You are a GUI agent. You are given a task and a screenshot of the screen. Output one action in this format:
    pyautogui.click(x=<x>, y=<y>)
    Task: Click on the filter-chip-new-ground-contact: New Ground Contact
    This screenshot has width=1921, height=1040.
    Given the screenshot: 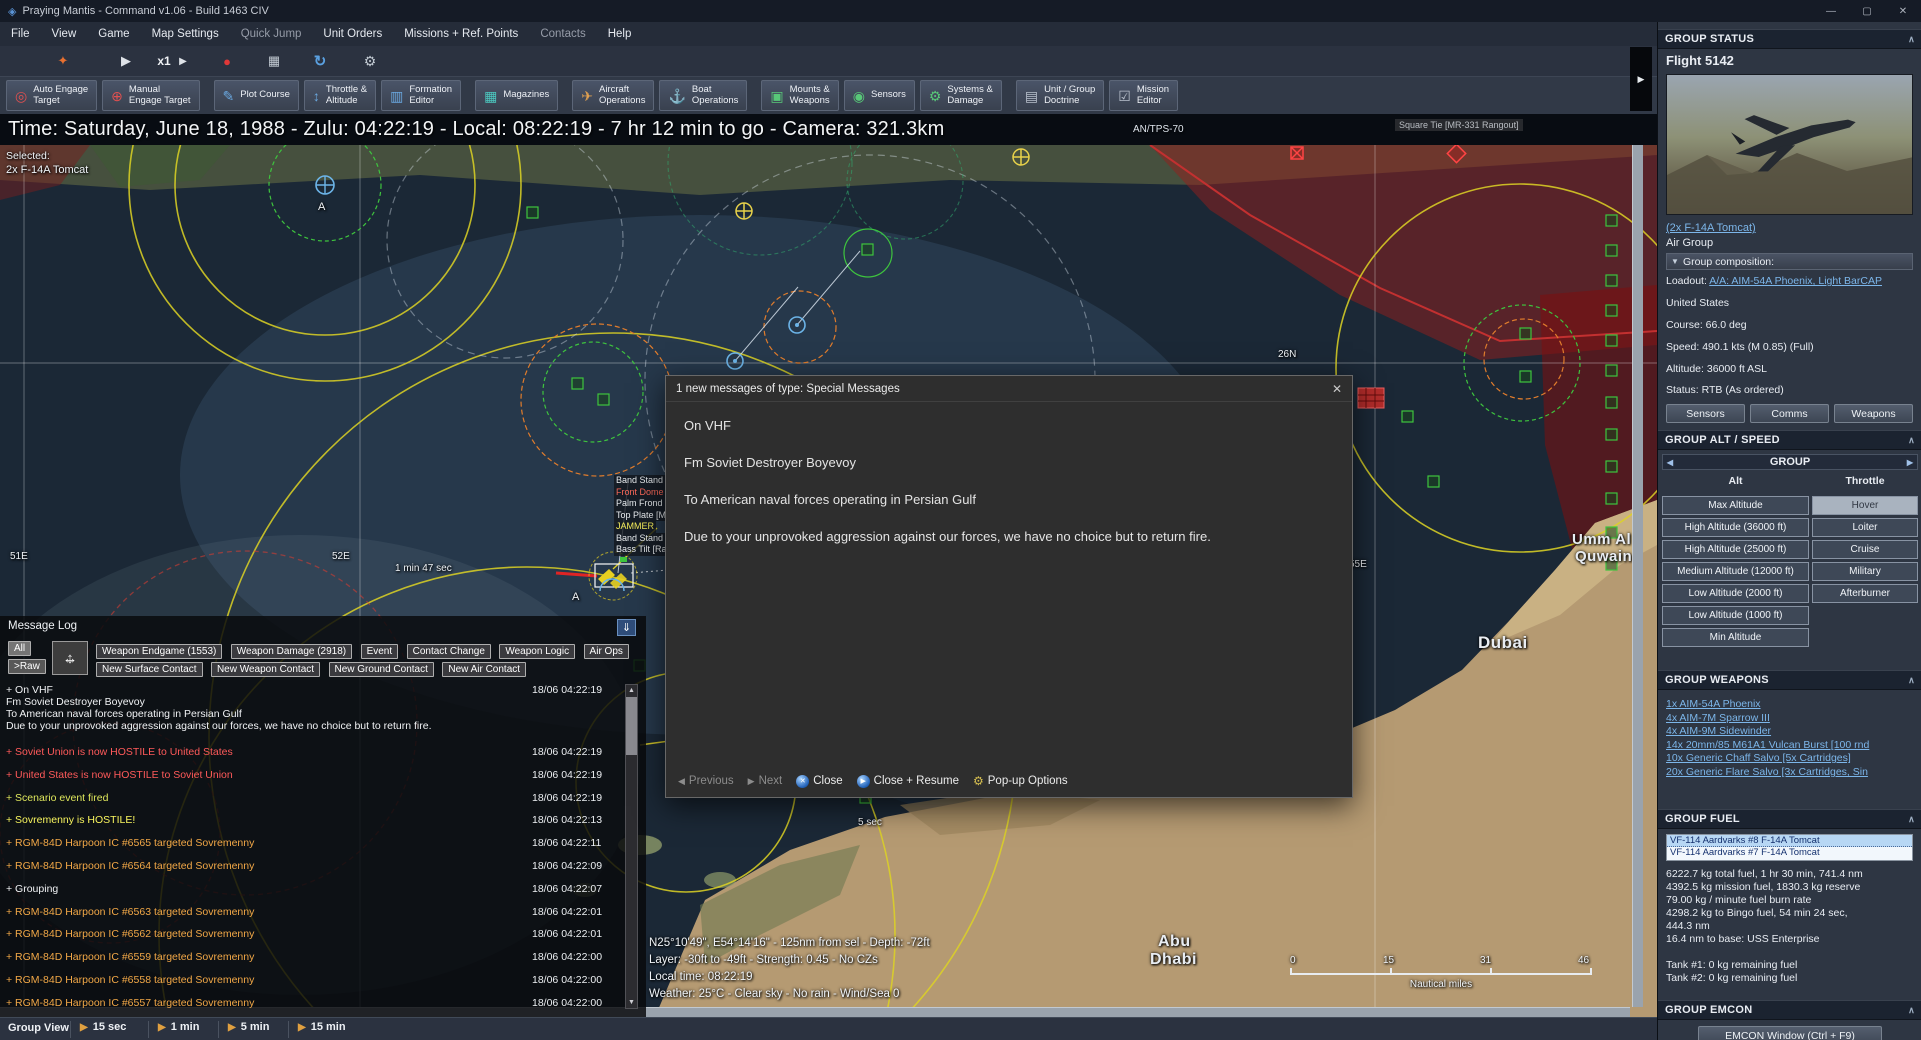 What is the action you would take?
    pyautogui.click(x=381, y=669)
    